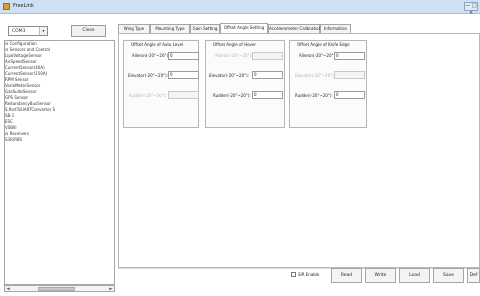 This screenshot has width=480, height=296. What do you see at coordinates (294, 28) in the screenshot?
I see `tab-accelerometer-calibration: Accelerometer Calibration` at bounding box center [294, 28].